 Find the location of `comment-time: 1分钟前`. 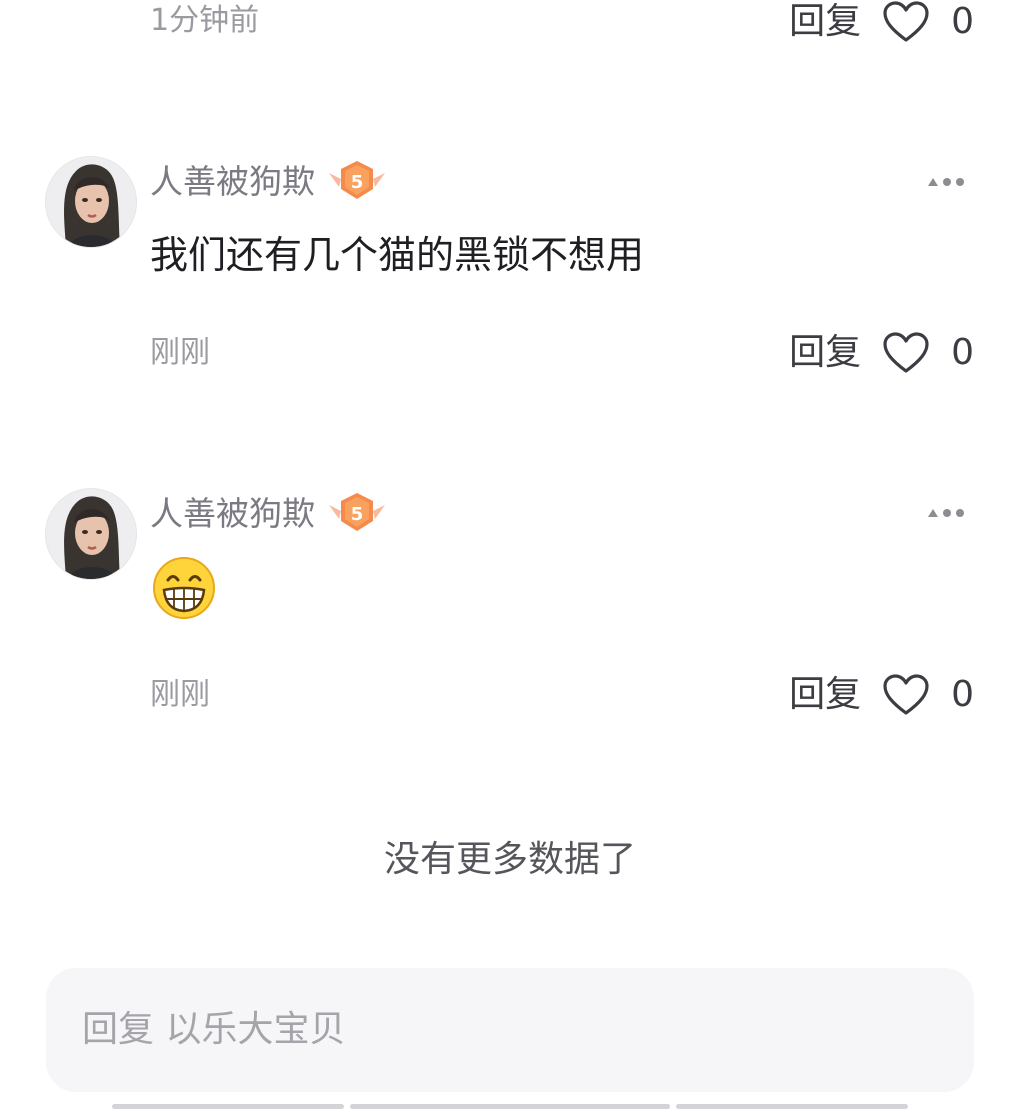

comment-time: 1分钟前 is located at coordinates (205, 20).